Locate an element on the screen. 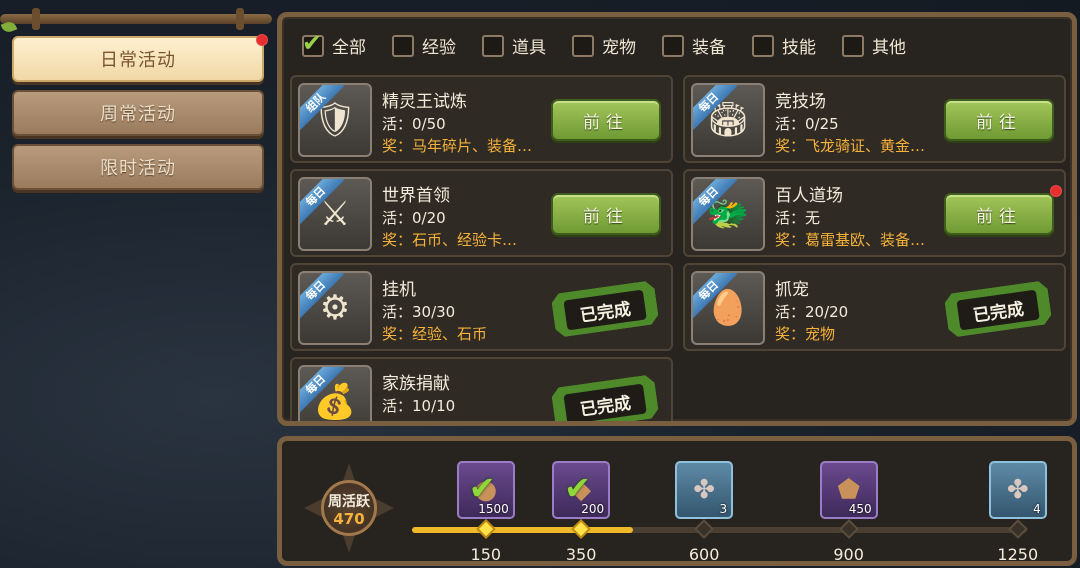 This screenshot has height=568, width=1080. milestone-reward: ⬟ 450 is located at coordinates (848, 490).